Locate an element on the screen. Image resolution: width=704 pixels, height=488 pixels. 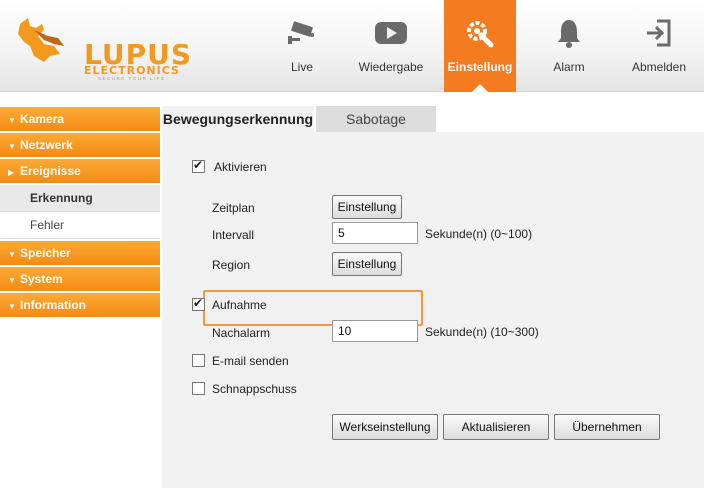
sidebar-item-fehler: Fehler is located at coordinates (80, 225).